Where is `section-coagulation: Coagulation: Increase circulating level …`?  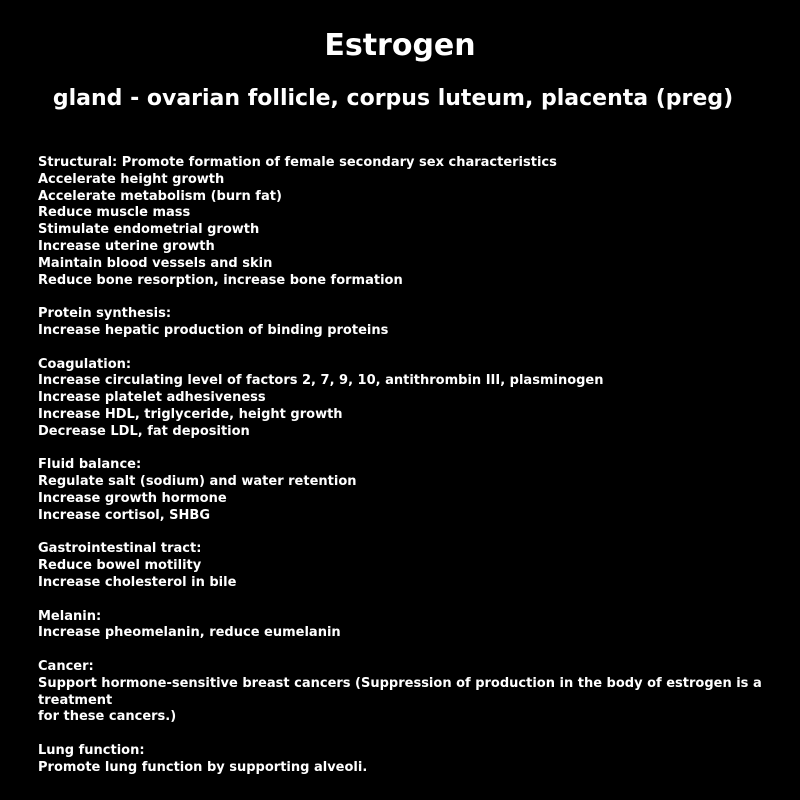 section-coagulation: Coagulation: Increase circulating level … is located at coordinates (418, 399).